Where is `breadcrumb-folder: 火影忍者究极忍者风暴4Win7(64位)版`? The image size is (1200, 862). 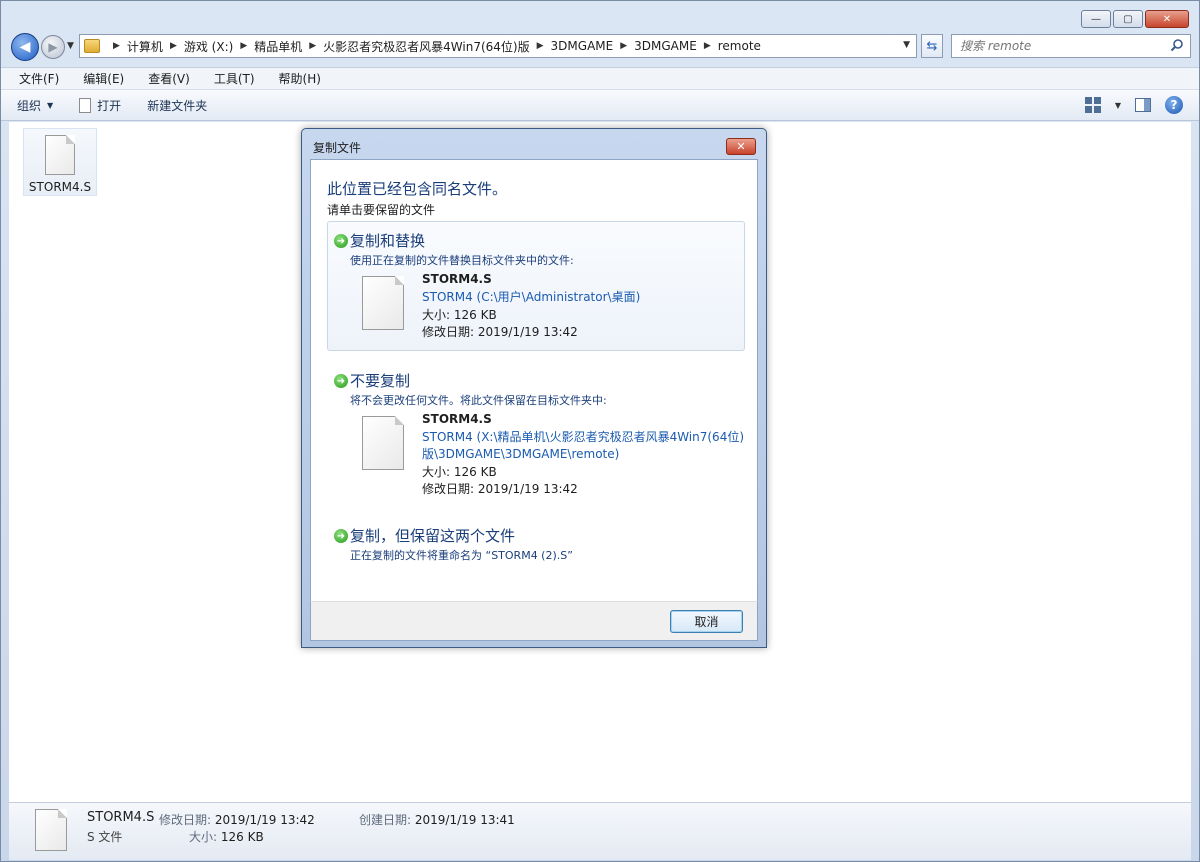 breadcrumb-folder: 火影忍者究极忍者风暴4Win7(64位)版 is located at coordinates (426, 46).